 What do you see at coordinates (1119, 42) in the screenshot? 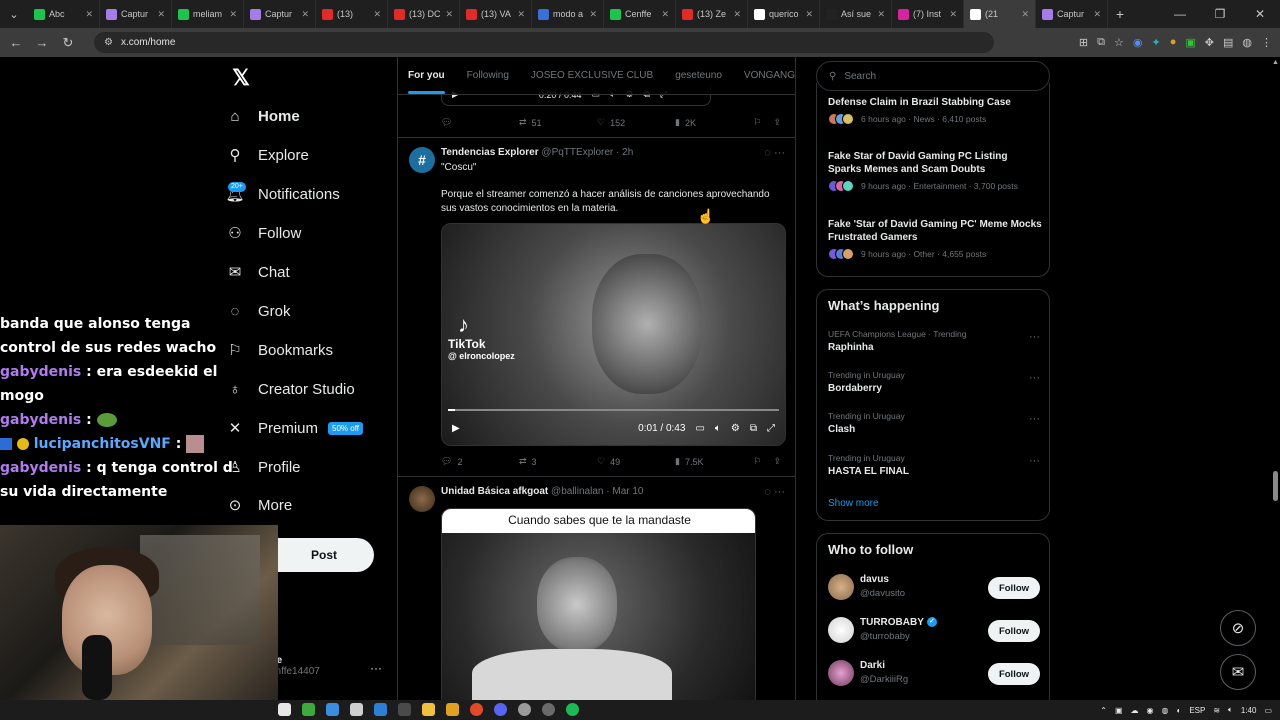
I see `bookmark-star-icon: ☆` at bounding box center [1119, 42].